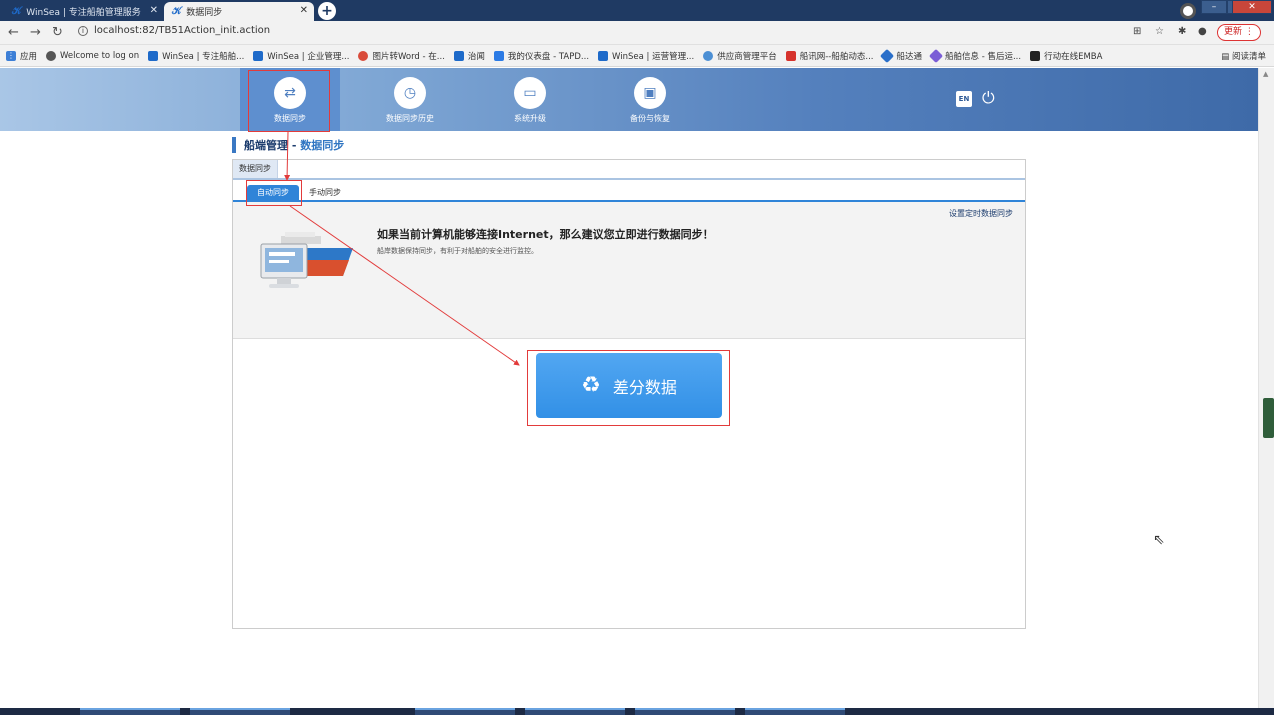  What do you see at coordinates (1233, 32) in the screenshot?
I see `update-label: 更新` at bounding box center [1233, 32].